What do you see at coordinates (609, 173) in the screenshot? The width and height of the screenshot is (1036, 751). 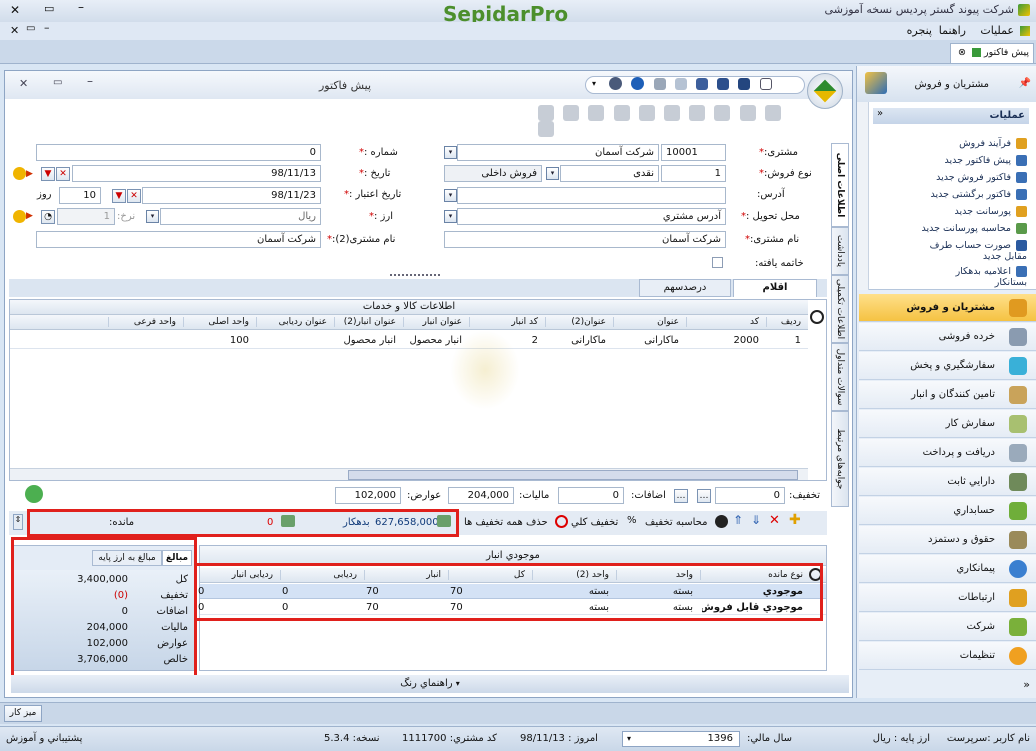 I see `sale-type-name-input: نقدی` at bounding box center [609, 173].